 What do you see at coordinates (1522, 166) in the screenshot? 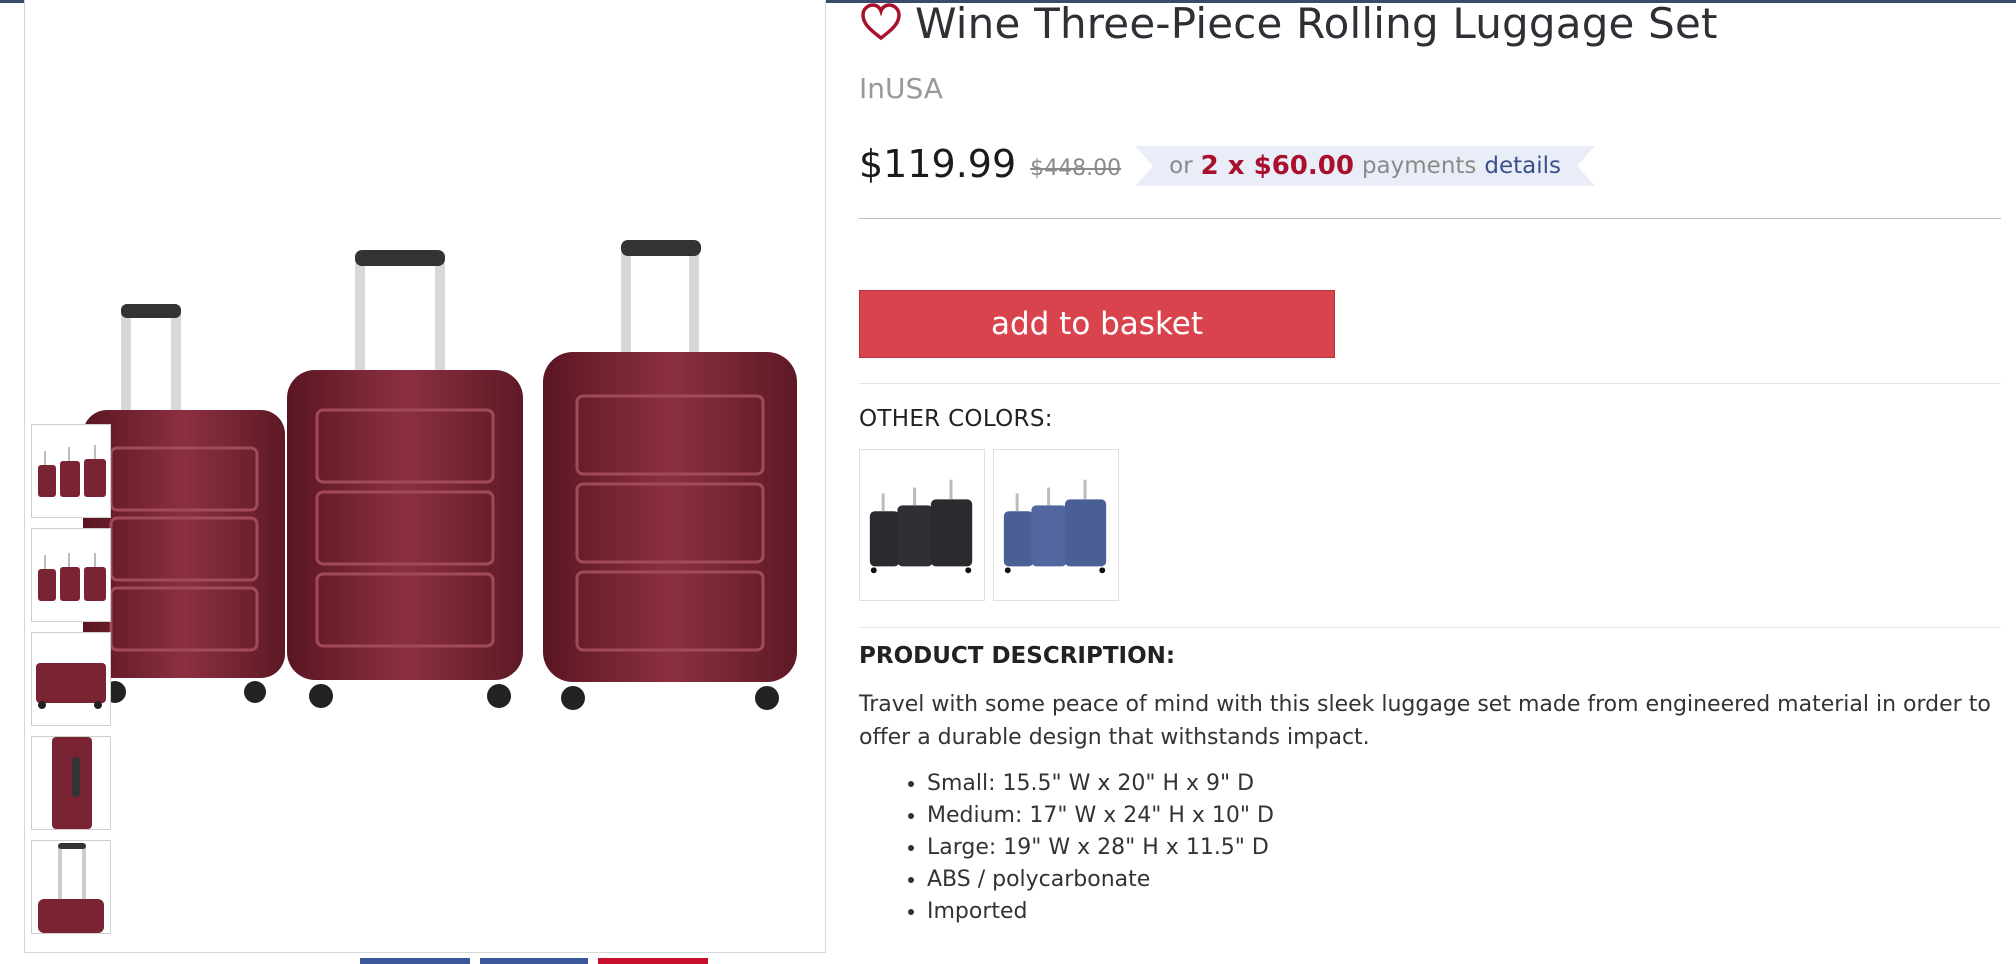
I see `payment-details-link: details` at bounding box center [1522, 166].